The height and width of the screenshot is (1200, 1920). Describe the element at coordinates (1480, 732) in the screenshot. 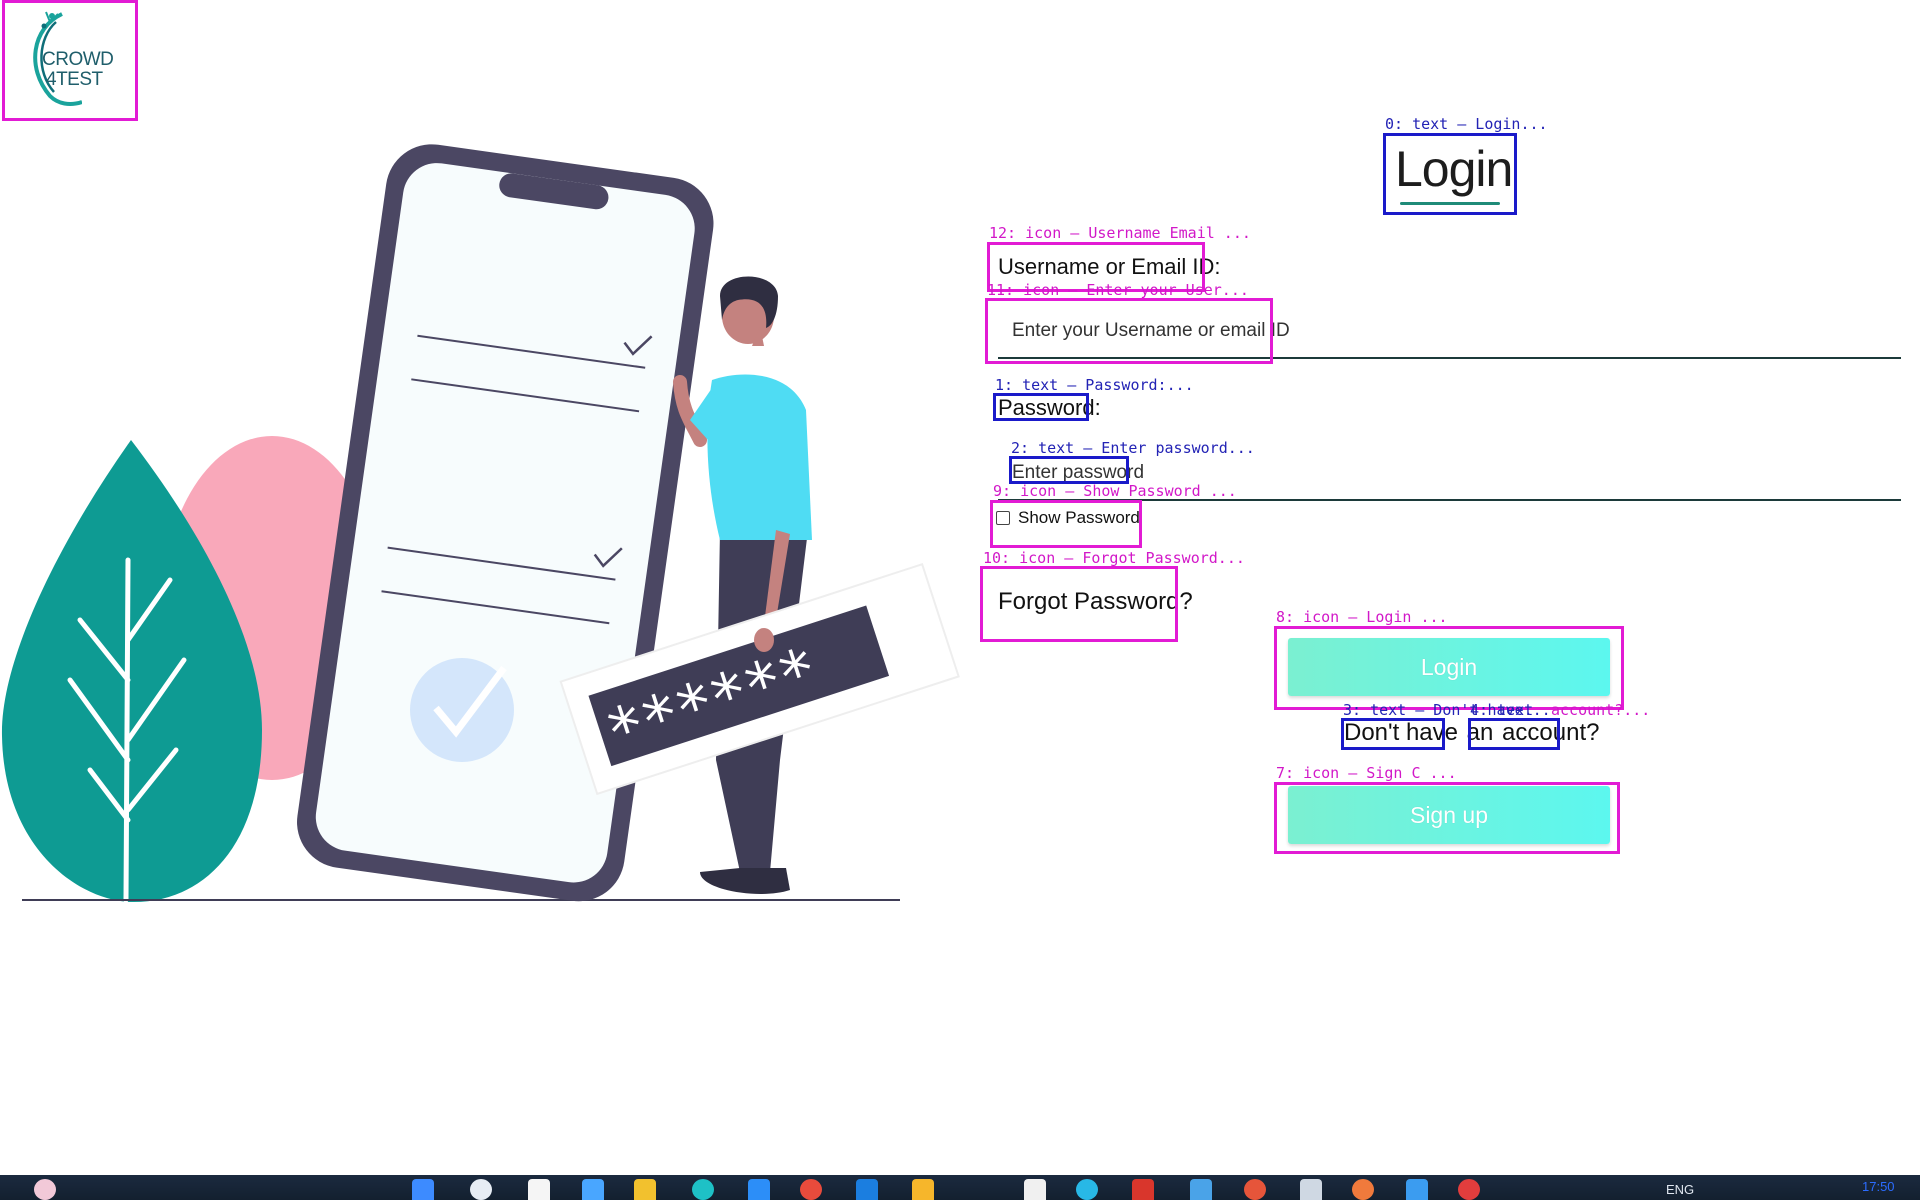

I see `no-account-part-2: an` at that location.